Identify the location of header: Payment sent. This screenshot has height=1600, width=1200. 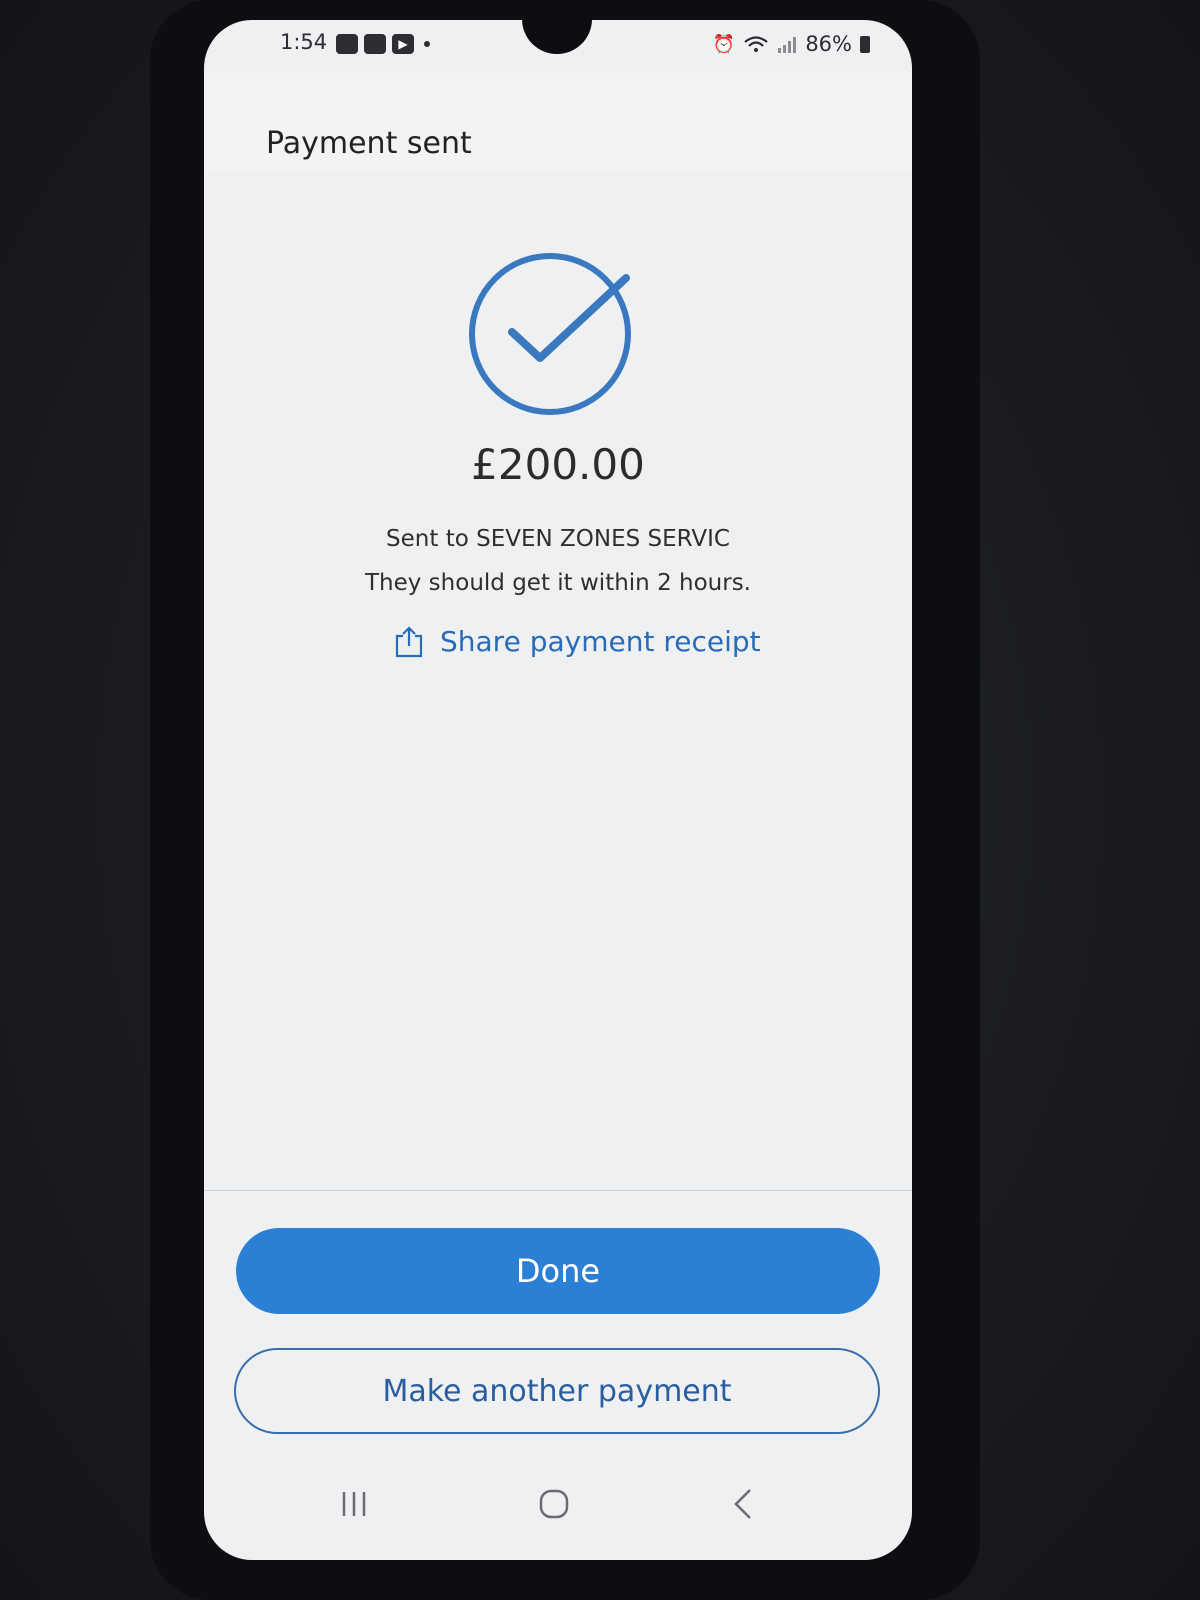
(558, 122).